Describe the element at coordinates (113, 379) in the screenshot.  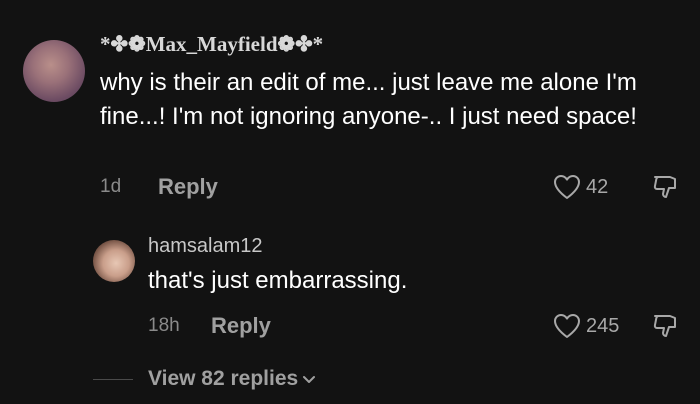
I see `divider` at that location.